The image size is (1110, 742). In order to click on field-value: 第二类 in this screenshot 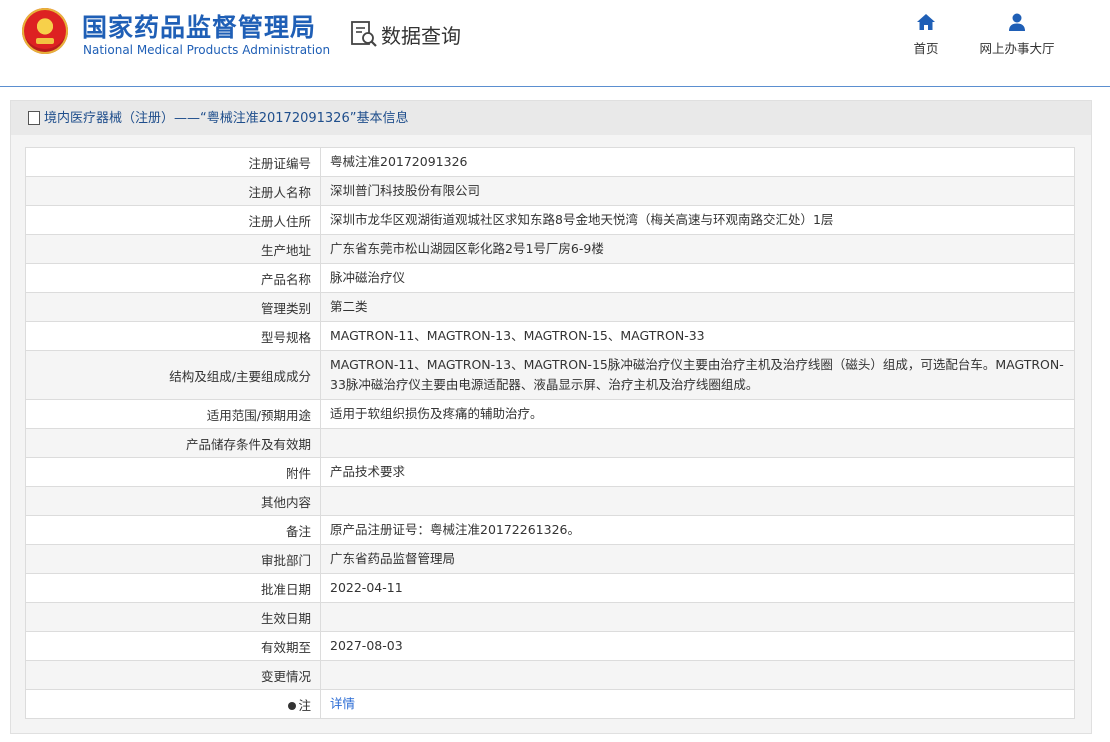, I will do `click(697, 307)`.